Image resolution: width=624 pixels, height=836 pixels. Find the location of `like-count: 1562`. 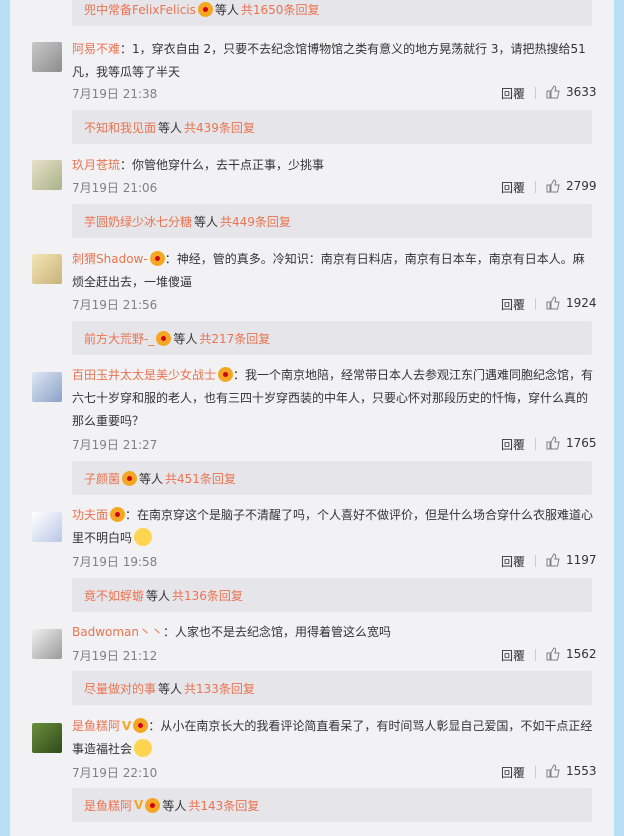

like-count: 1562 is located at coordinates (581, 654).